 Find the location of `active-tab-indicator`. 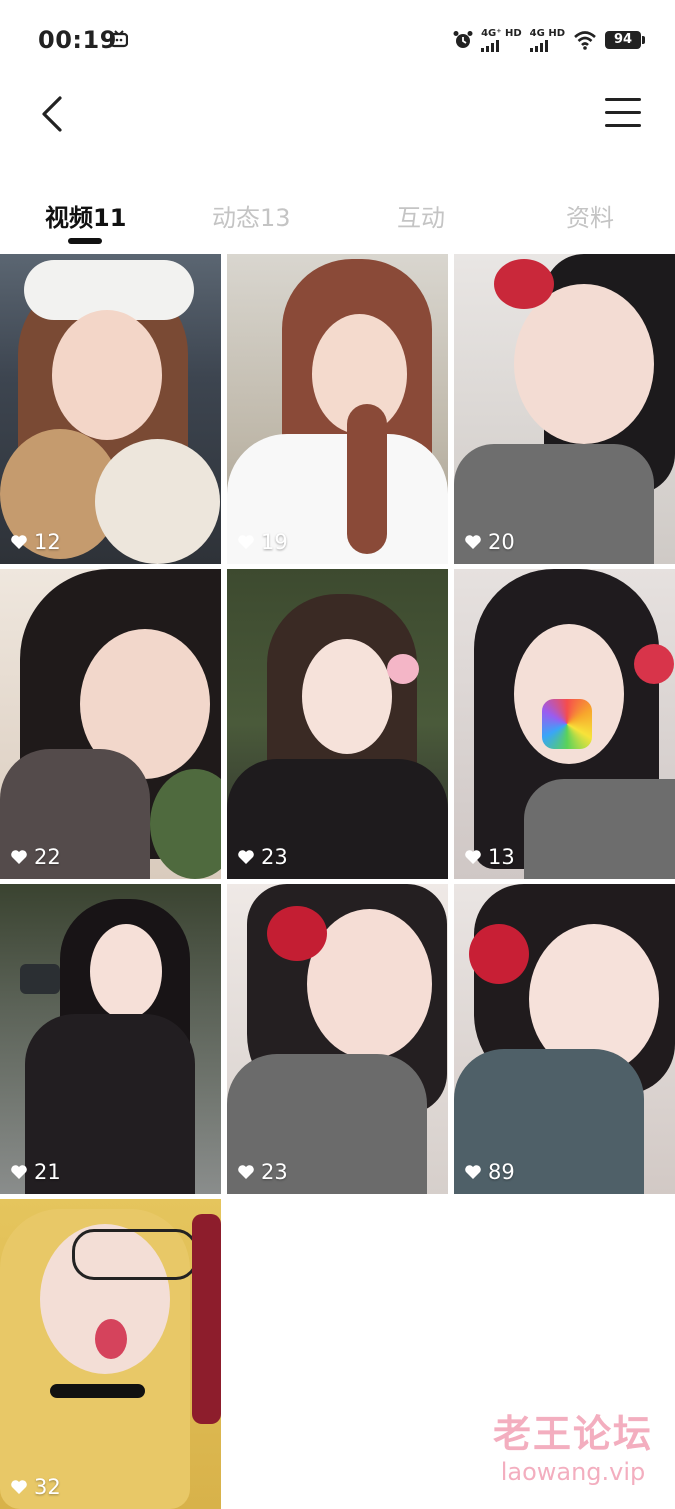

active-tab-indicator is located at coordinates (85, 241).